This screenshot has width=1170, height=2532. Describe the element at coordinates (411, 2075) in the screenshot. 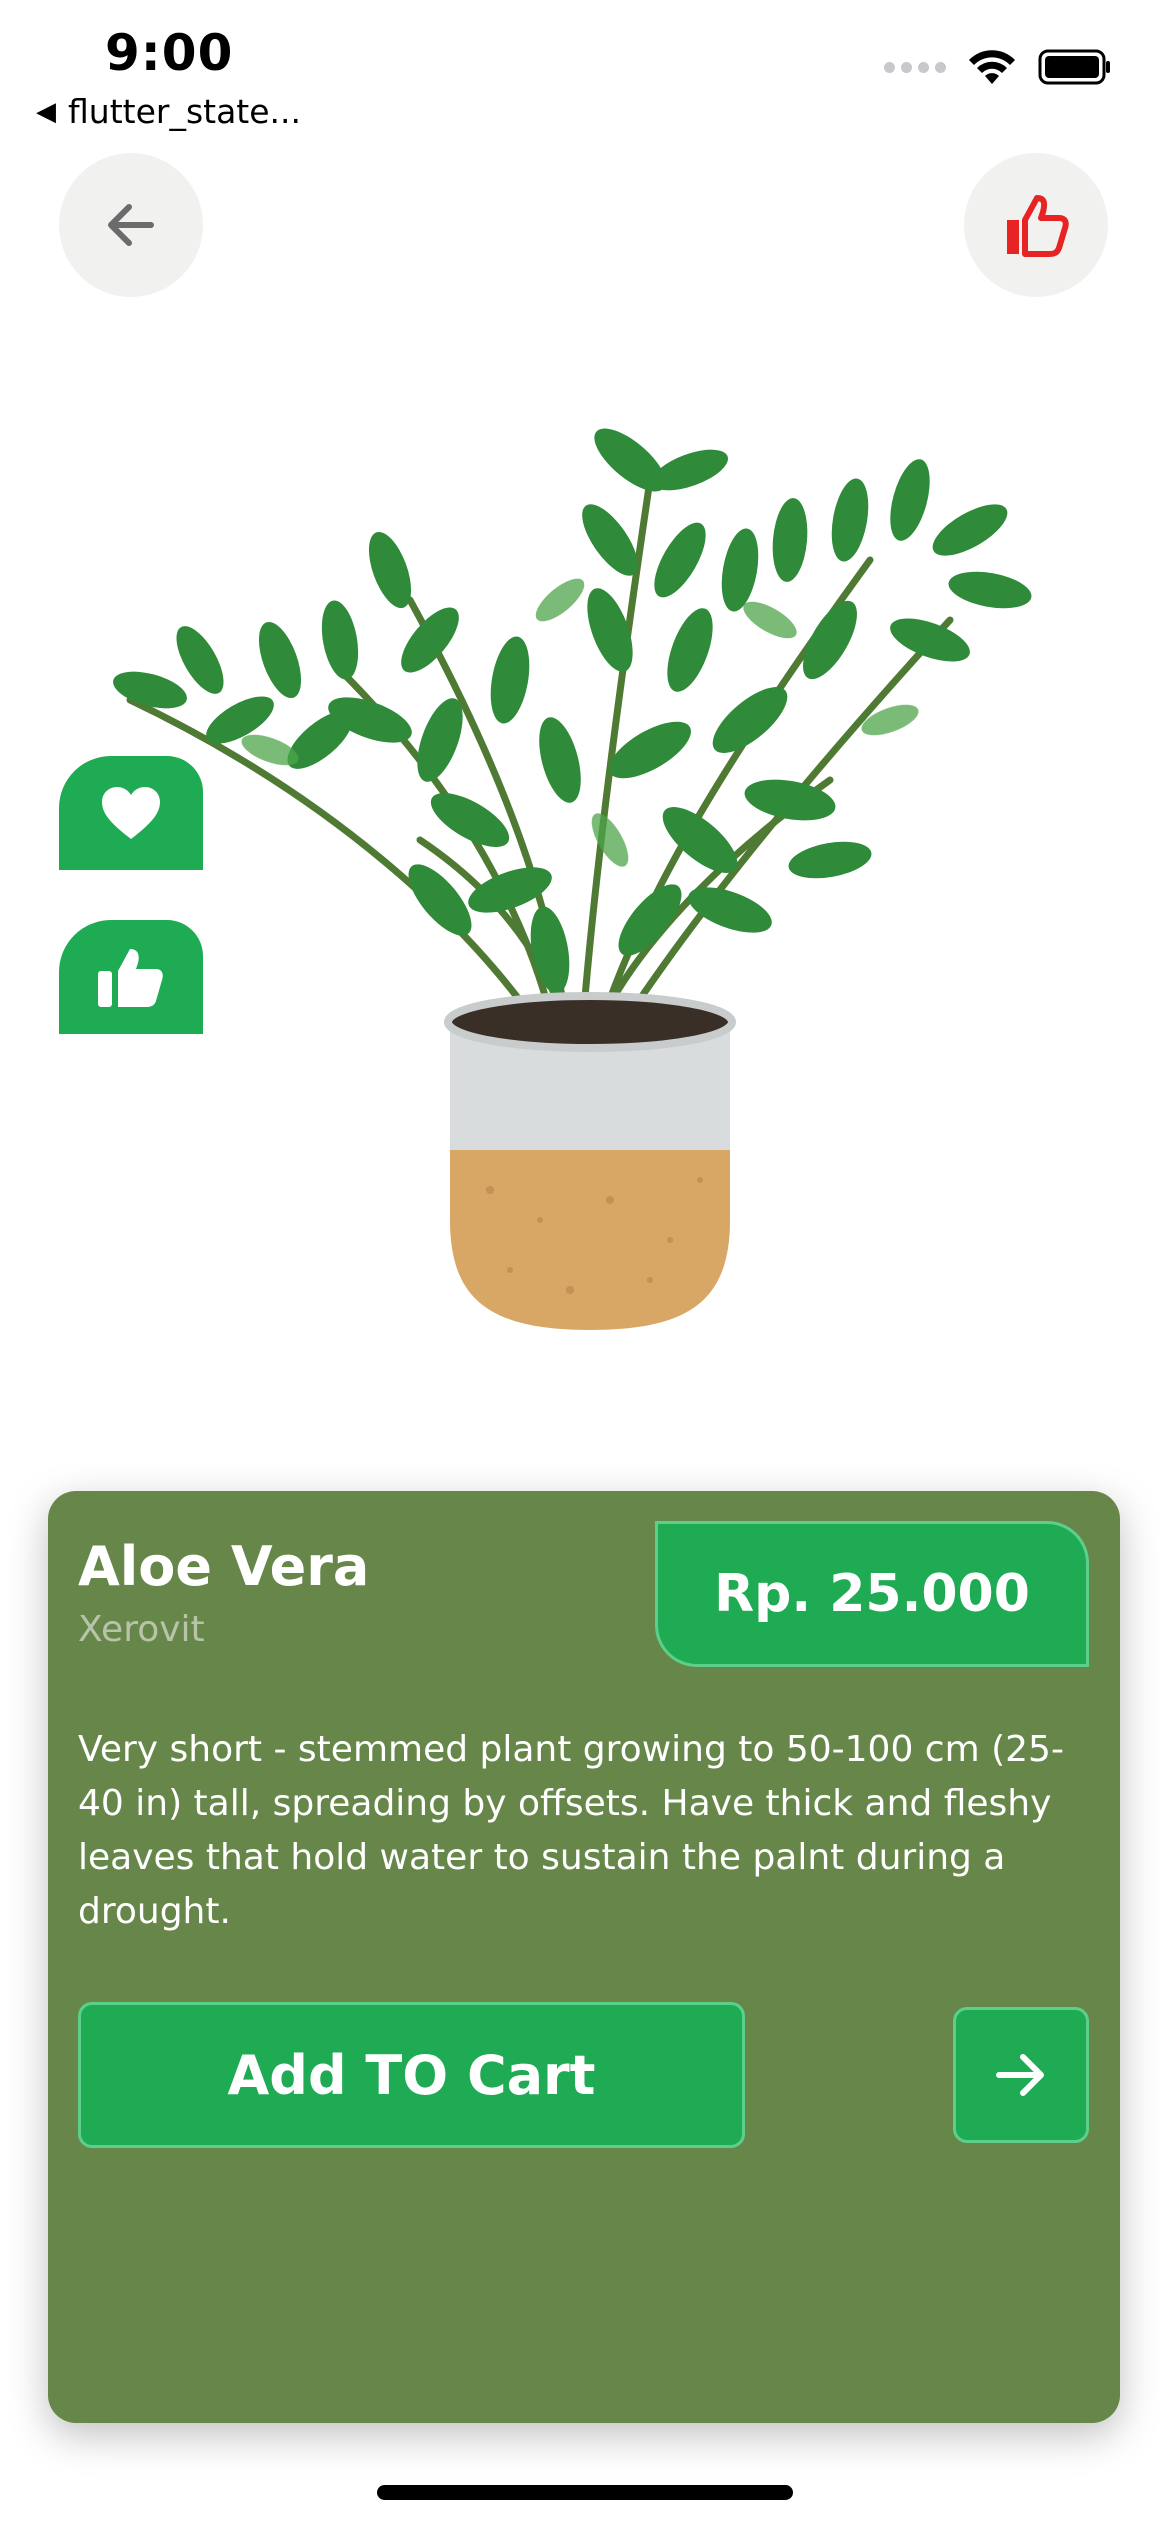

I see `add-to-cart-button: Add TO Cart` at that location.